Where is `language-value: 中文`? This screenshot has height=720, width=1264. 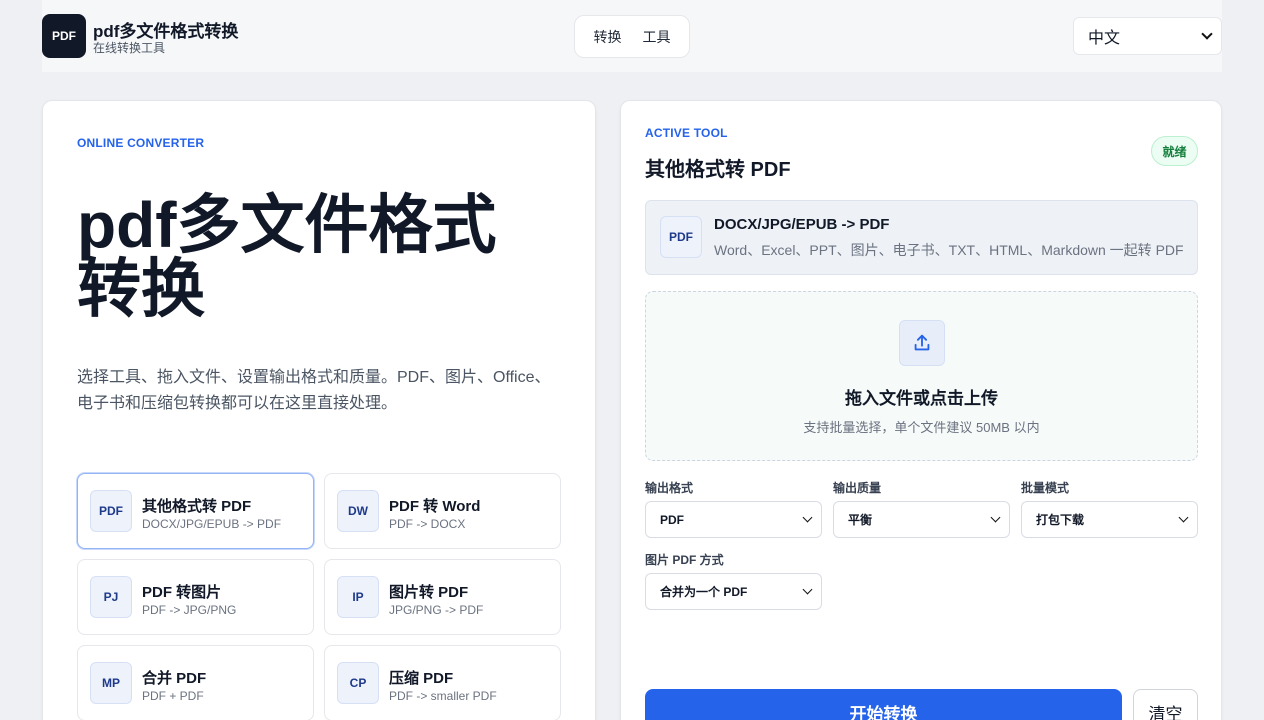
language-value: 中文 is located at coordinates (1104, 38).